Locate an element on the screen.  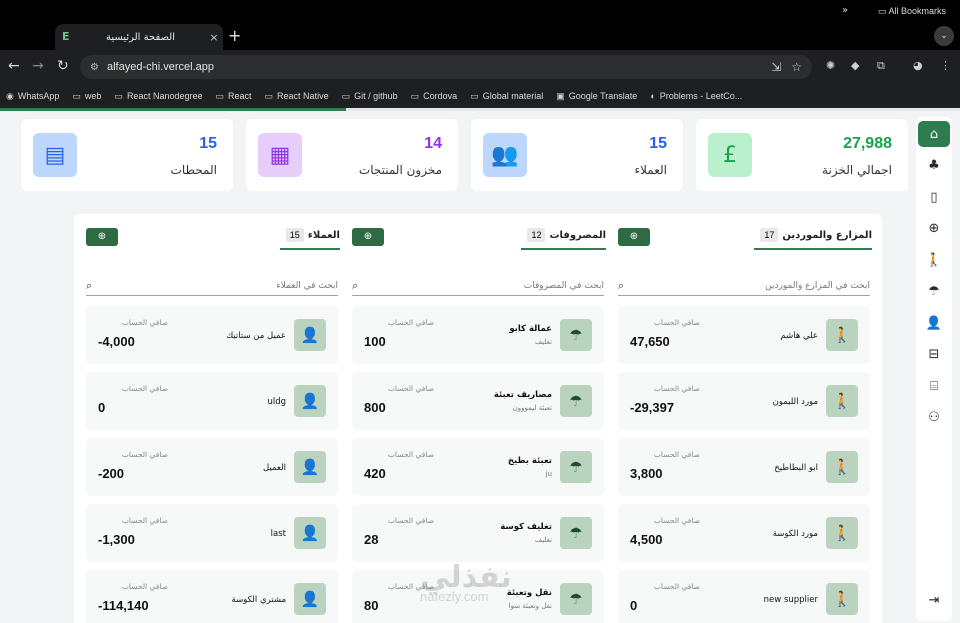
sidebar-item-station: ▯ is located at coordinates (934, 197).